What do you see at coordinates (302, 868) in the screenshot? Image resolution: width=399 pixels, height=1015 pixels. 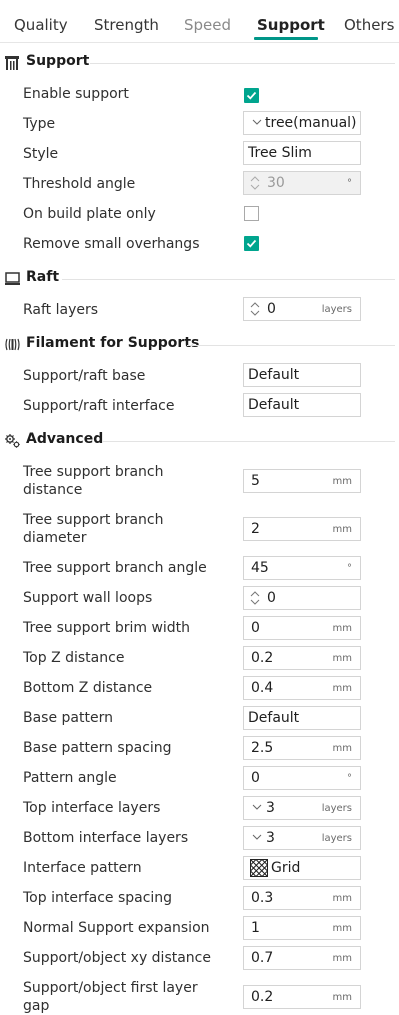 I see `interface-pattern-select: Grid` at bounding box center [302, 868].